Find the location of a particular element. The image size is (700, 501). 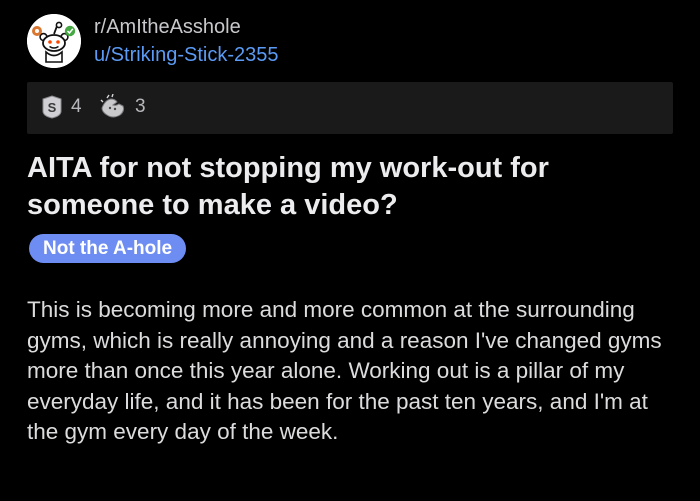

svg-text: S is located at coordinates (52, 107).